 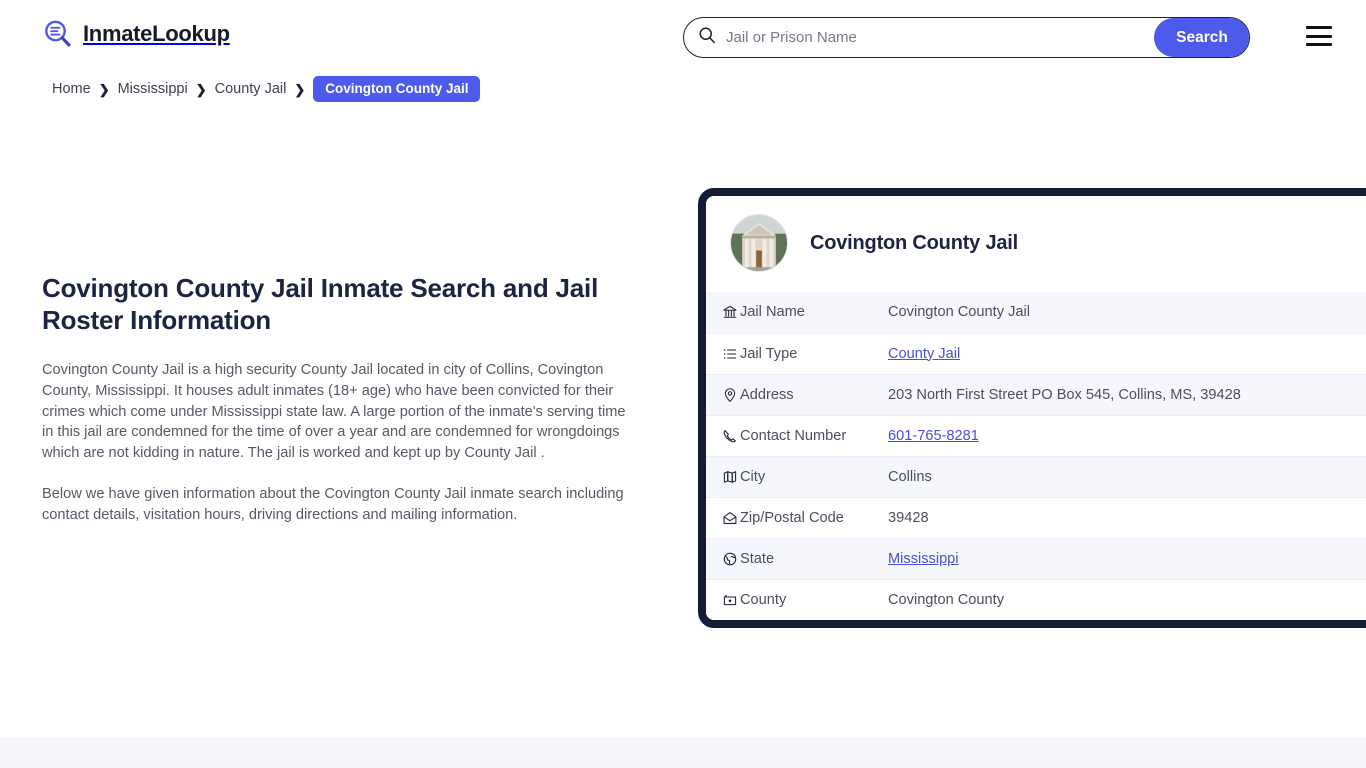 What do you see at coordinates (1127, 353) in the screenshot?
I see `row-value: County Jail` at bounding box center [1127, 353].